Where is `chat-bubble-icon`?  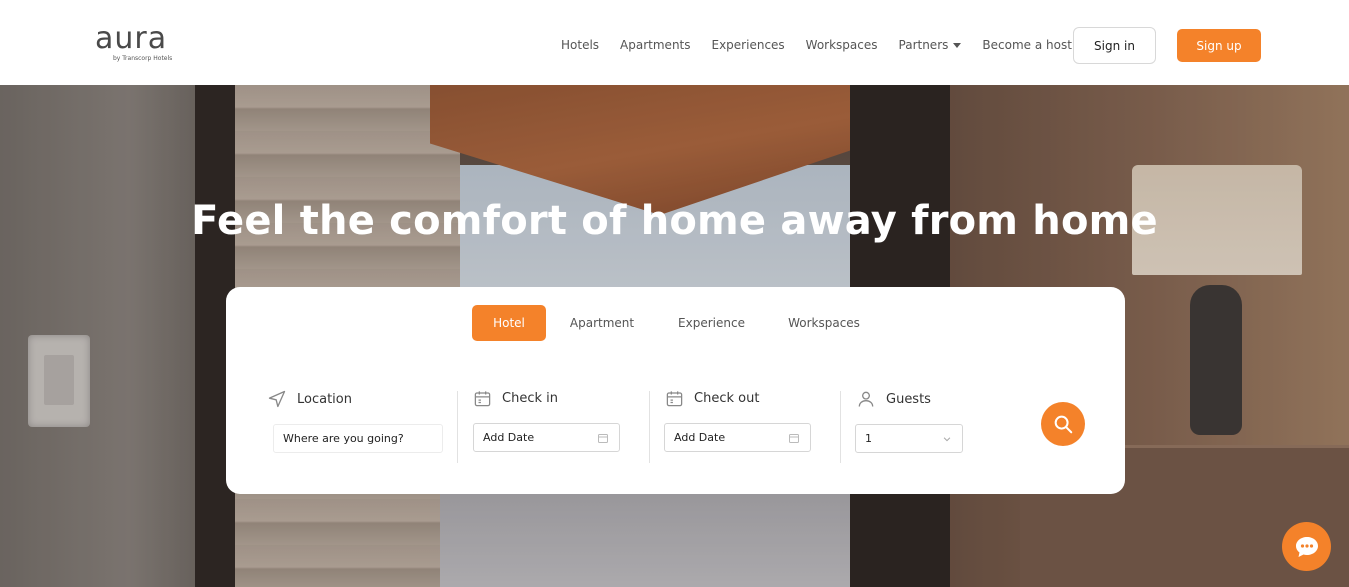 chat-bubble-icon is located at coordinates (1306, 546).